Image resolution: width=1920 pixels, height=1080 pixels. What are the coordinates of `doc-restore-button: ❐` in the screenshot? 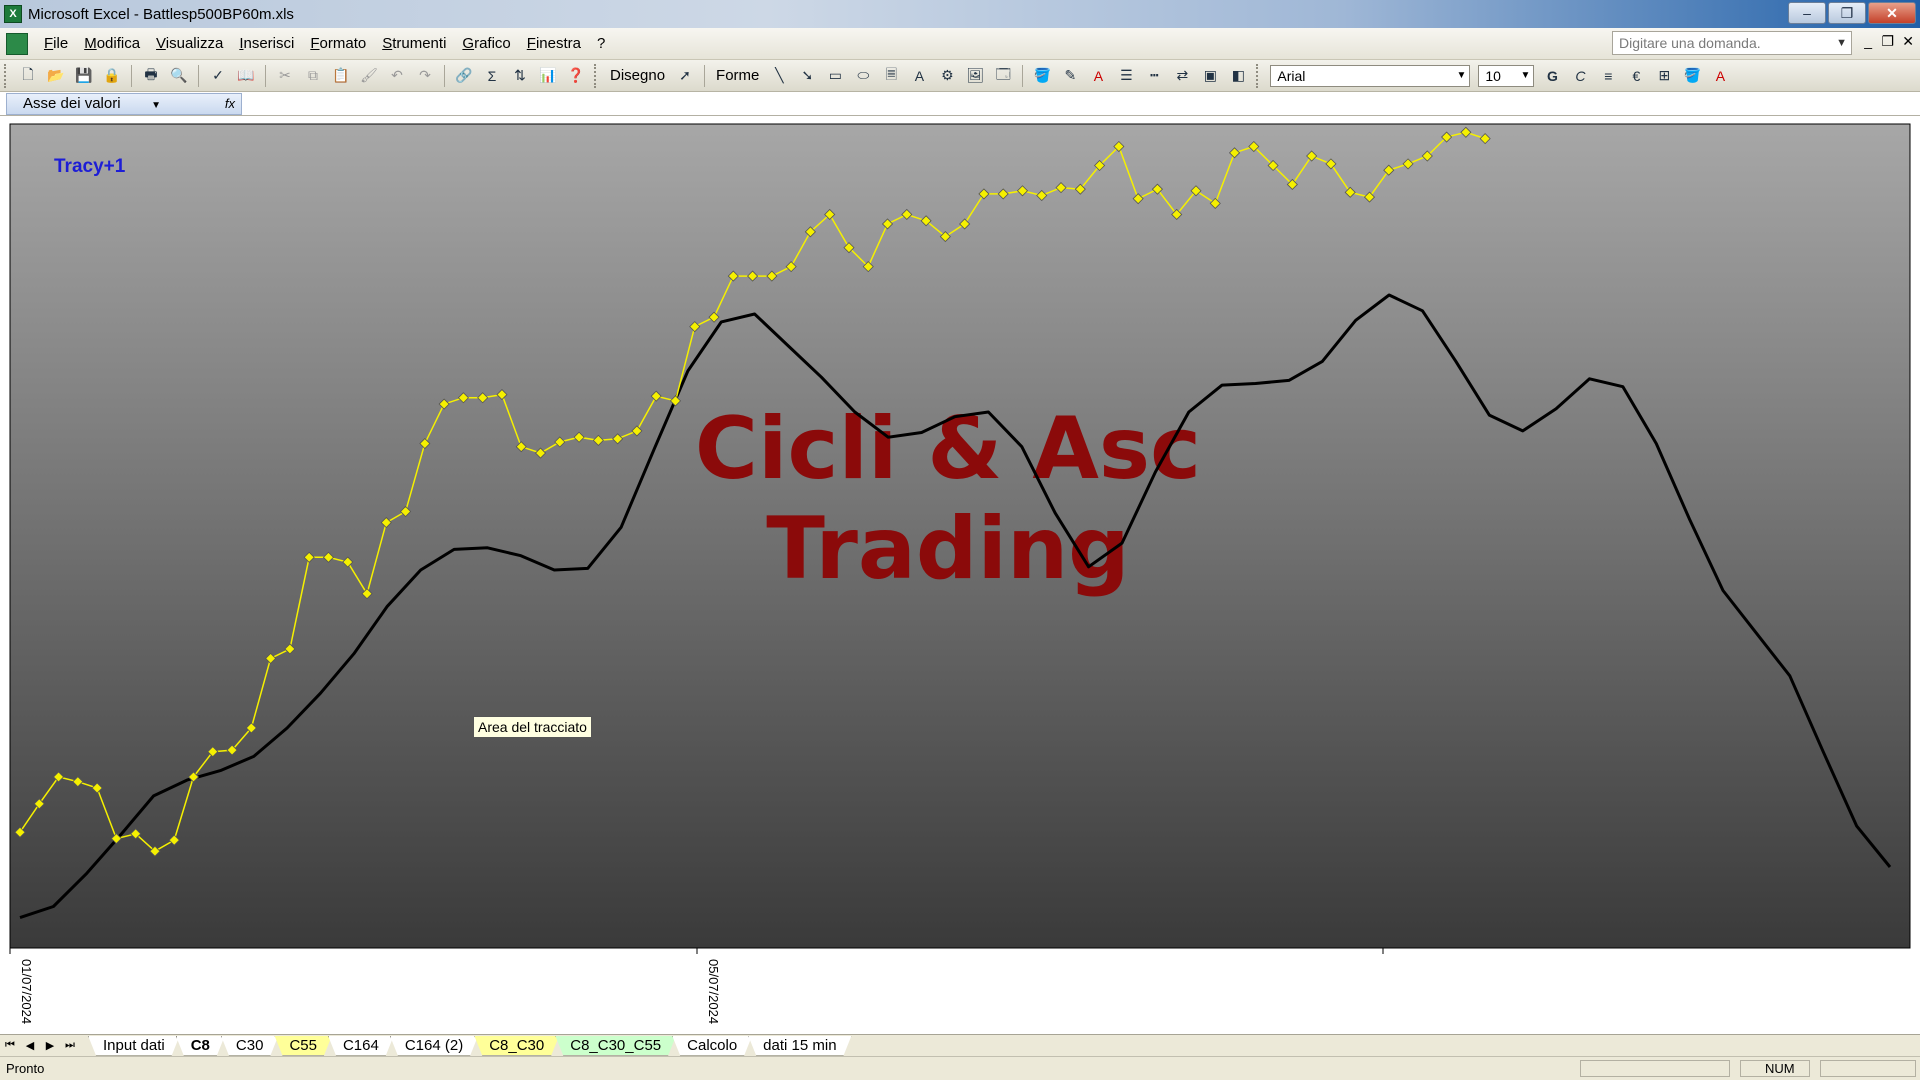 It's located at (1887, 41).